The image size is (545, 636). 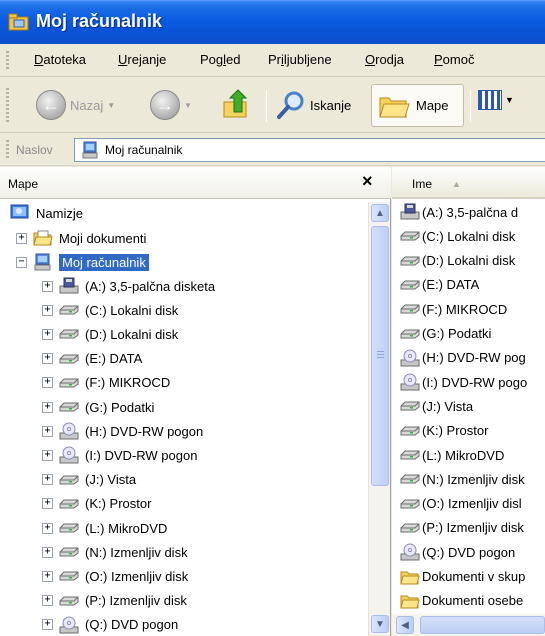 What do you see at coordinates (60, 59) in the screenshot?
I see `menu-file: Datoteka` at bounding box center [60, 59].